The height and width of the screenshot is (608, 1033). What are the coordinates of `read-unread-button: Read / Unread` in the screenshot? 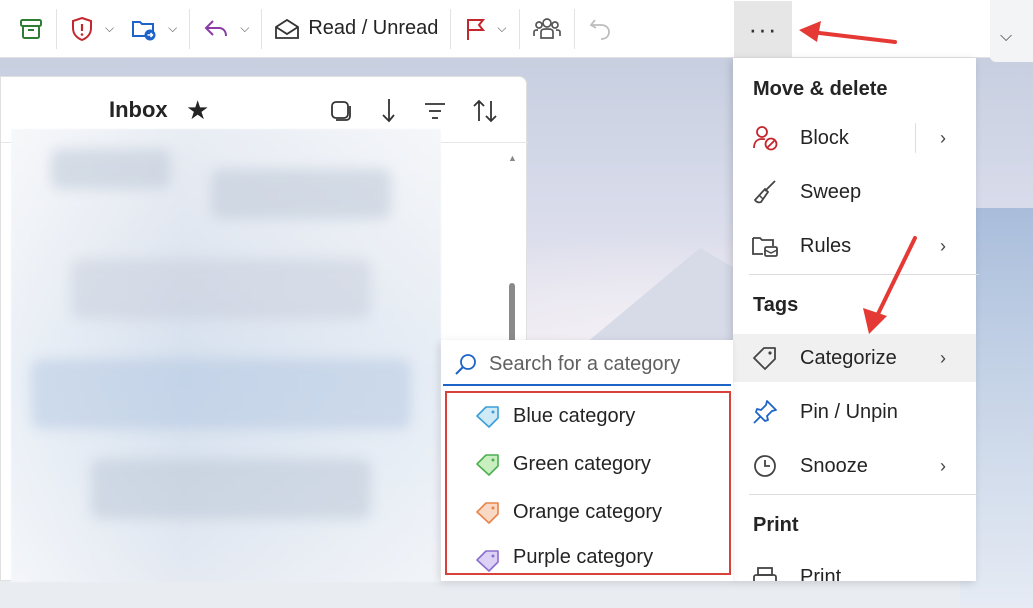 It's located at (356, 29).